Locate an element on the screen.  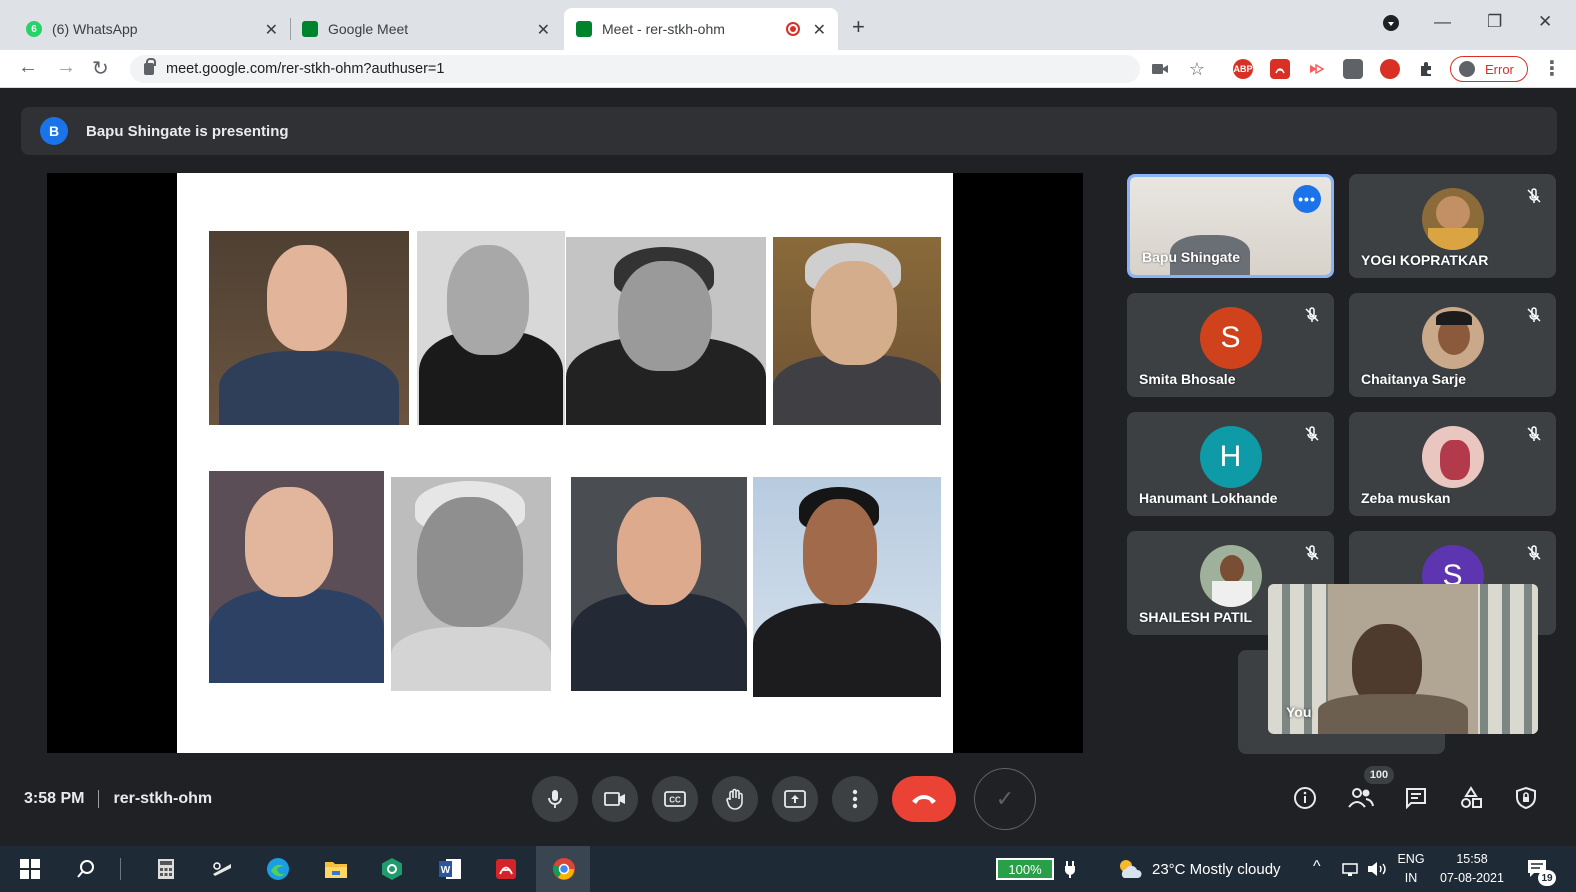
reload-button: ↻ is located at coordinates (100, 68).